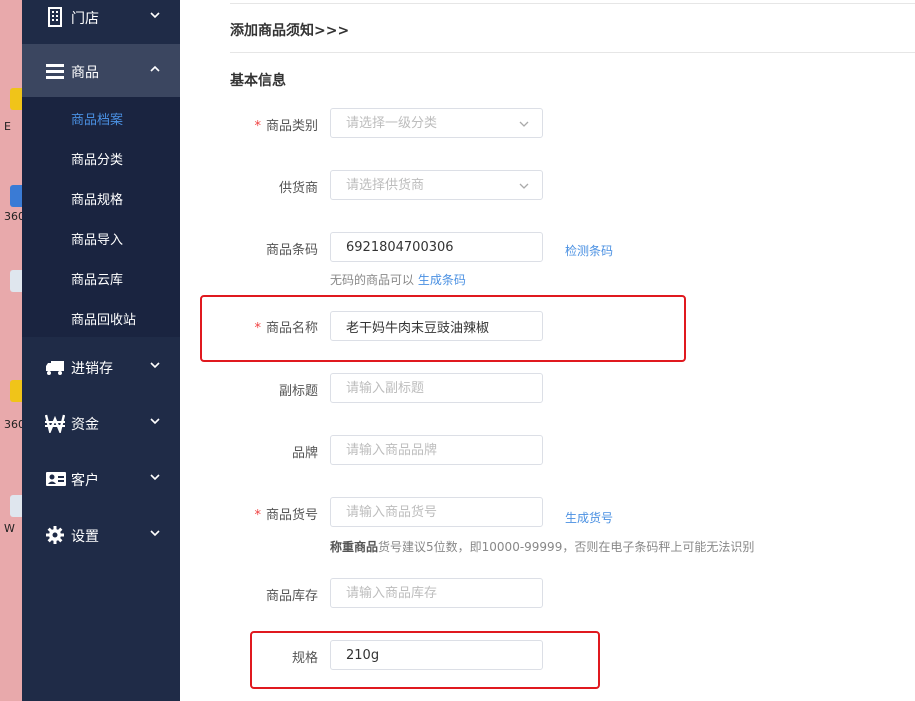  Describe the element at coordinates (97, 200) in the screenshot. I see `submenu-item-label: 商品规格` at that location.